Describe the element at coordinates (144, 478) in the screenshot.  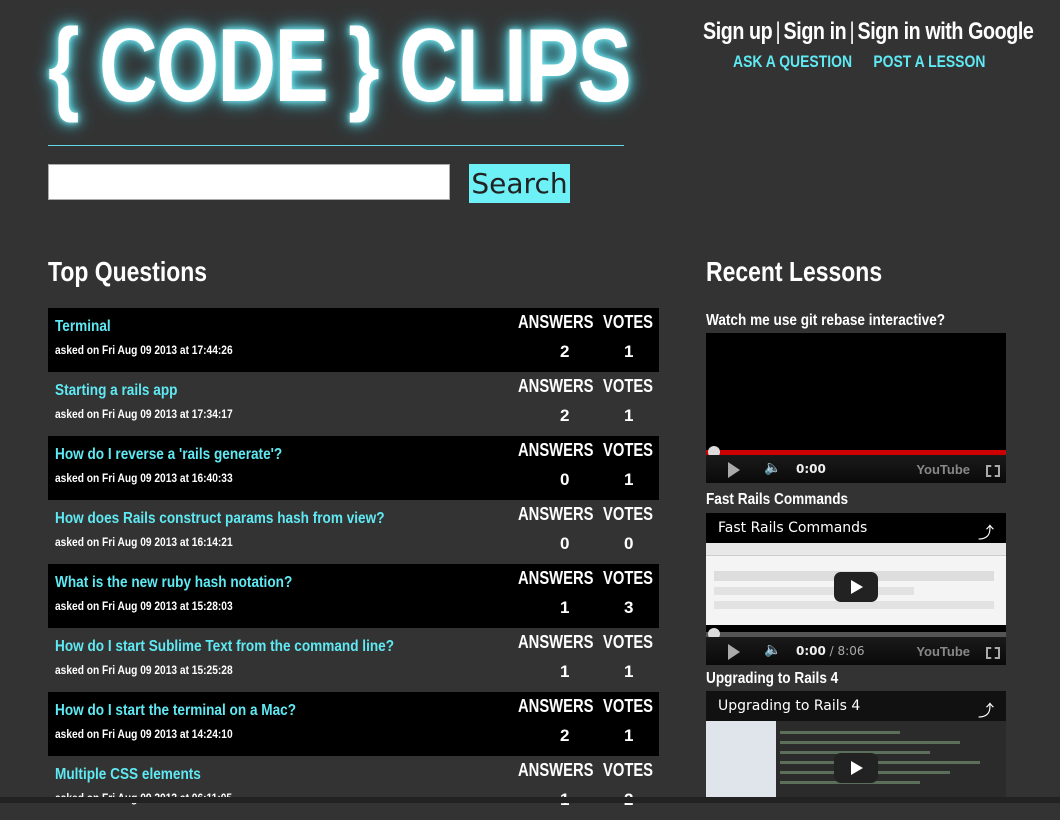
I see `question-asked-date: asked on Fri Aug 09 2013 at 16:40:33` at that location.